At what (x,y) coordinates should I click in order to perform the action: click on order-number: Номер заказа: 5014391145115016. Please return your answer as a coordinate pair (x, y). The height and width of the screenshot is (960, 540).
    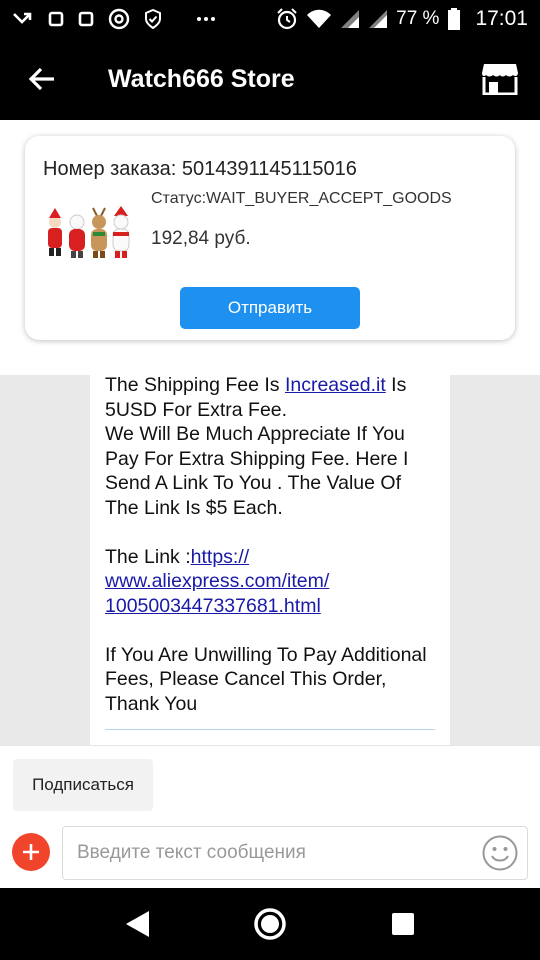
    Looking at the image, I should click on (200, 169).